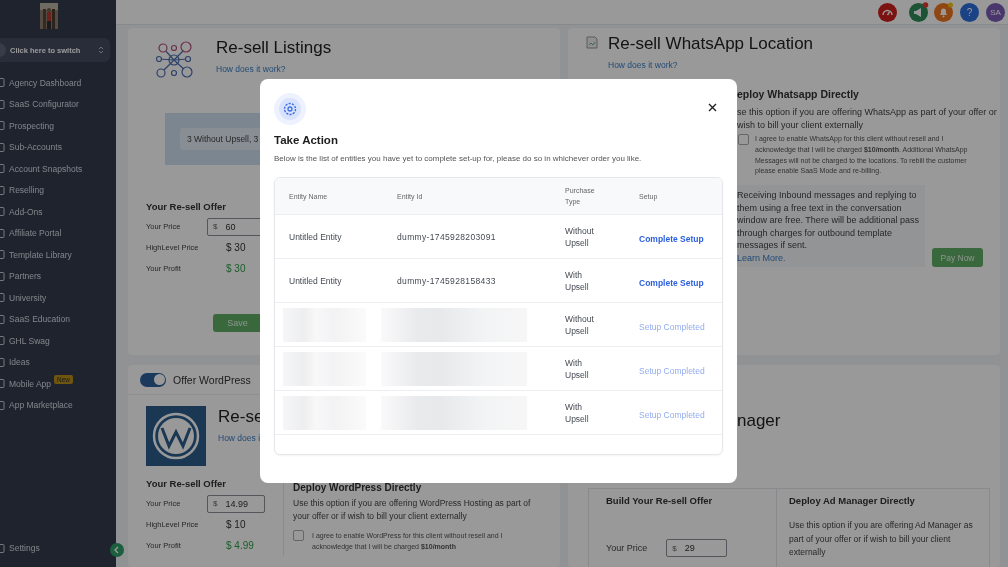 This screenshot has width=1008, height=567. What do you see at coordinates (412, 510) in the screenshot?
I see `description-text: Use this option if you are offering WordPress Hosting as part of your offer or if wish to bill your client externally` at bounding box center [412, 510].